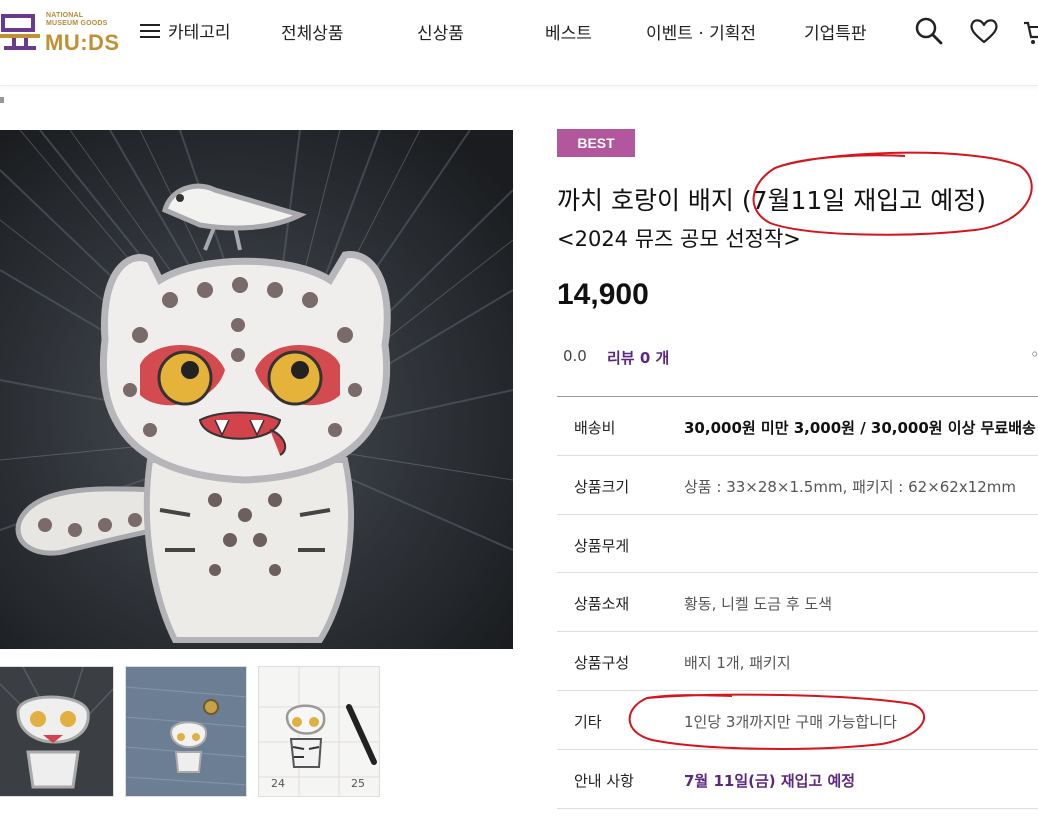 The image size is (1038, 819). I want to click on info-value: 상품 : 33×28×1.5mm, 패키지 : 62×62x12mm, so click(850, 486).